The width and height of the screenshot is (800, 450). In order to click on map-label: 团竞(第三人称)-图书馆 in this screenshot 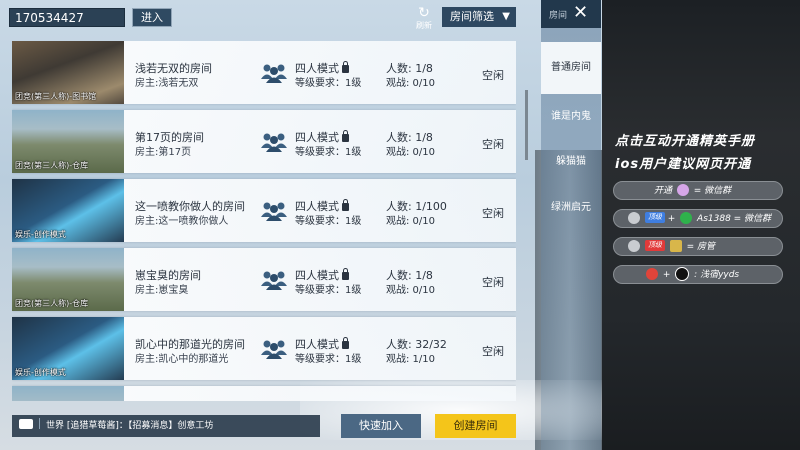, I will do `click(56, 96)`.